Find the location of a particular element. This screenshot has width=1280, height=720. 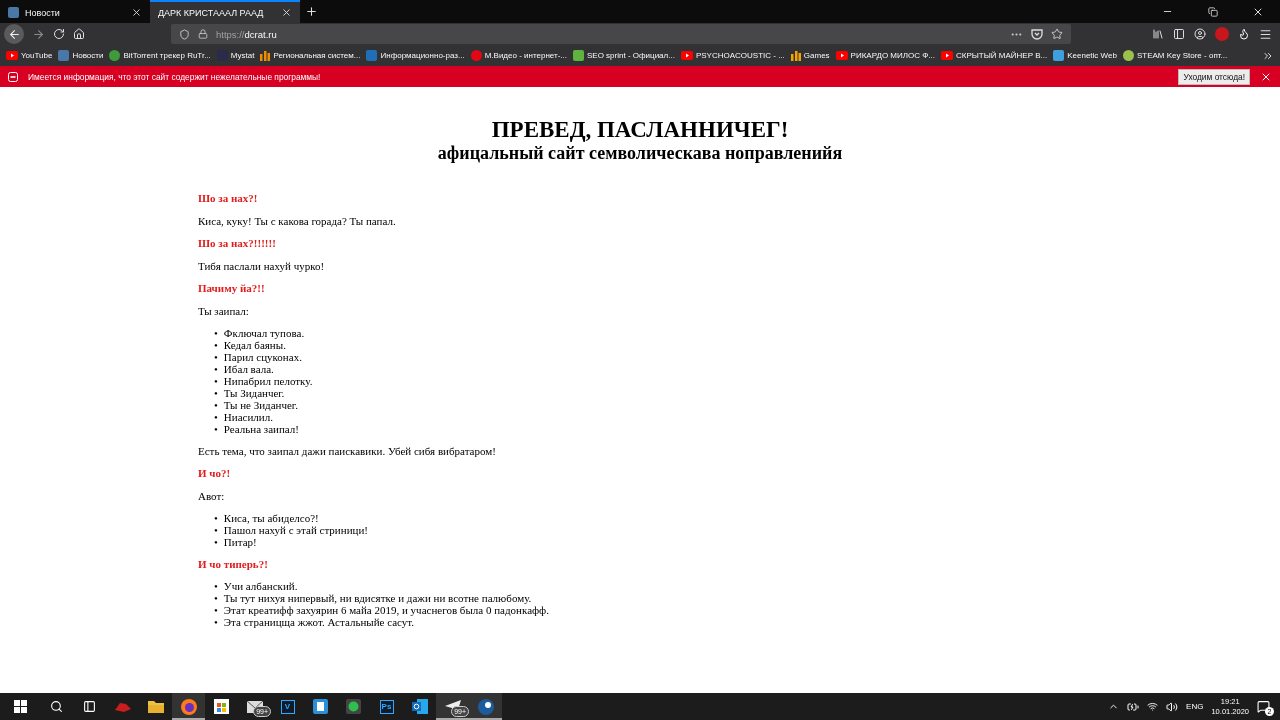

section-heading: Пачиму йа?!! is located at coordinates (231, 288).